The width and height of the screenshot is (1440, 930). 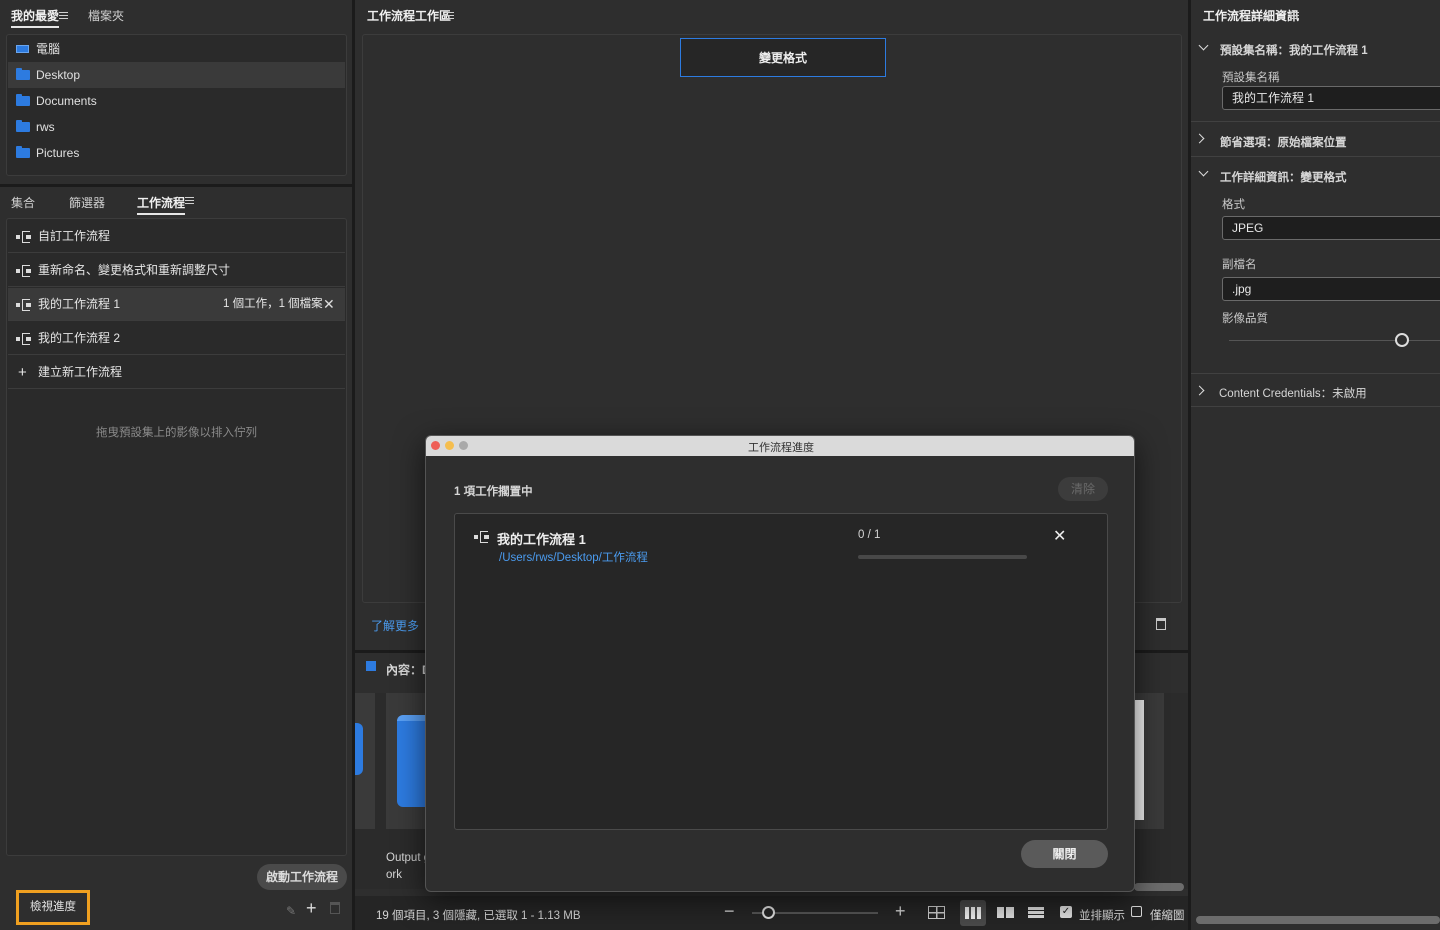 What do you see at coordinates (1331, 289) in the screenshot?
I see `extension-select: .jpg` at bounding box center [1331, 289].